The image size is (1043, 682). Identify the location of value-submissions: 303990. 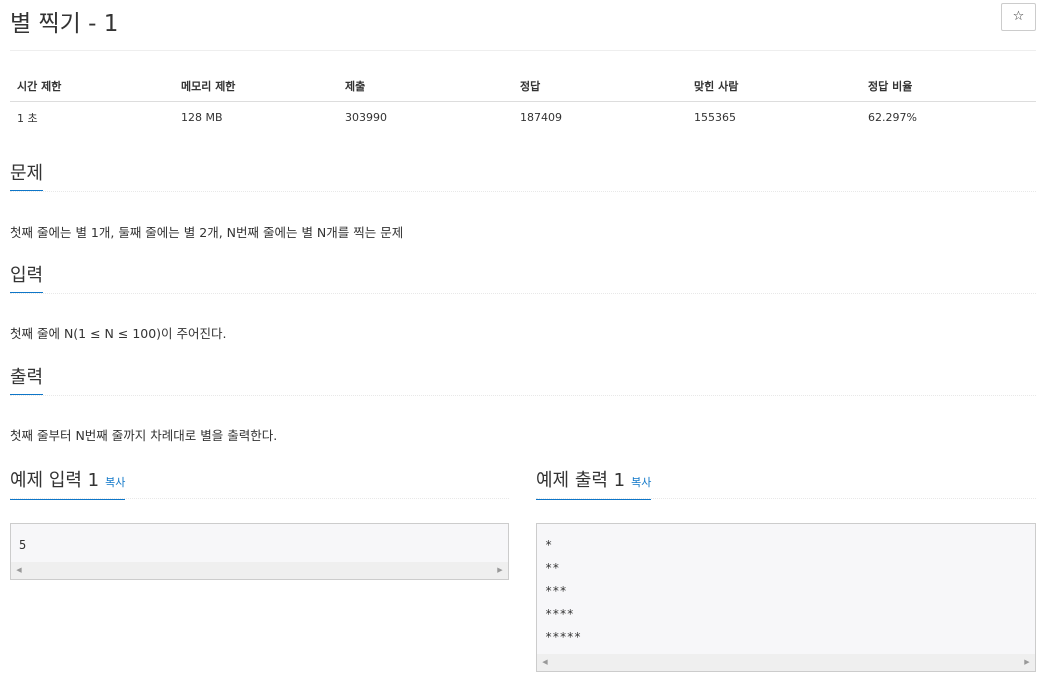
(366, 117).